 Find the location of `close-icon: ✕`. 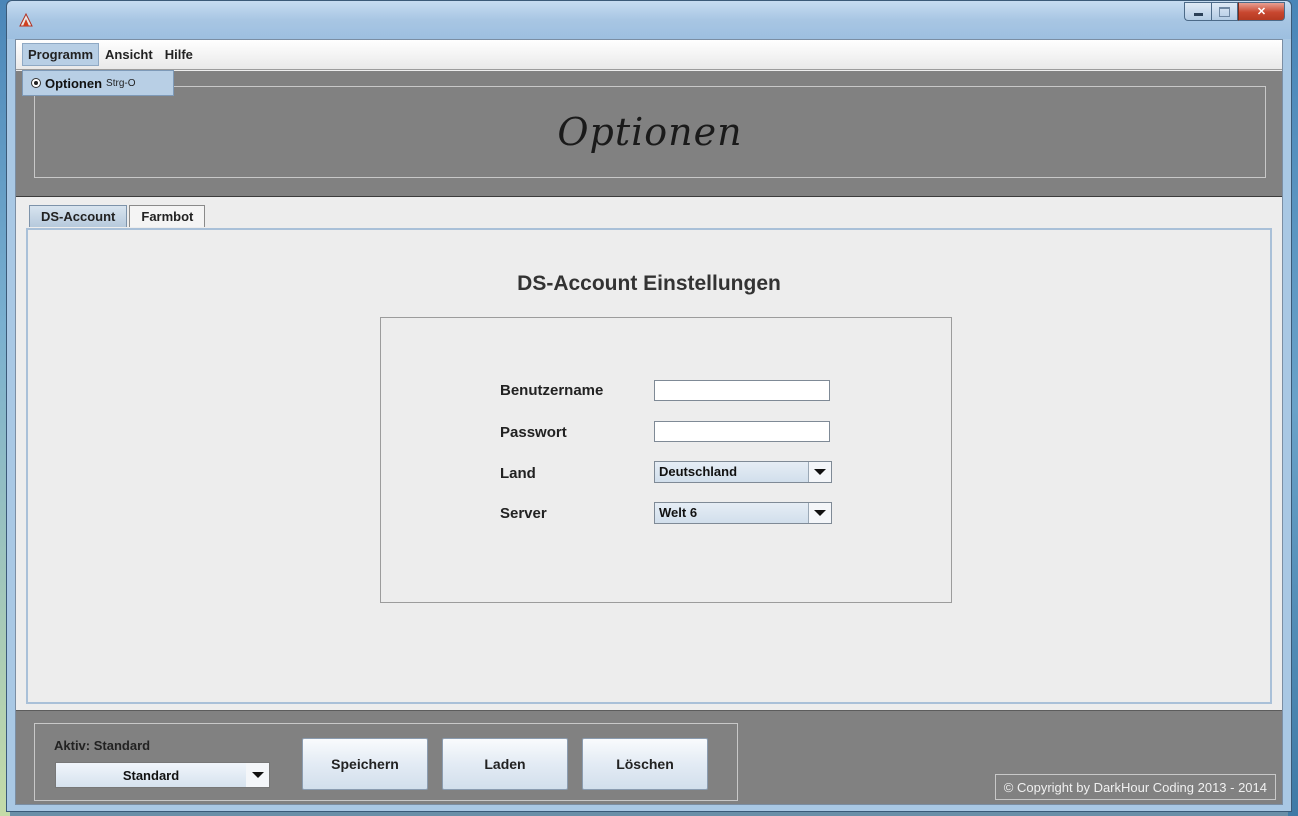

close-icon: ✕ is located at coordinates (1261, 12).